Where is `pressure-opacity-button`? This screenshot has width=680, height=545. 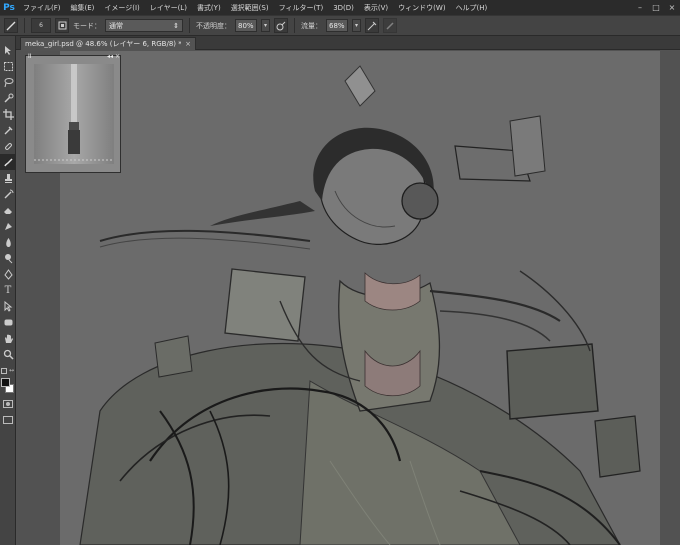 pressure-opacity-button is located at coordinates (281, 25).